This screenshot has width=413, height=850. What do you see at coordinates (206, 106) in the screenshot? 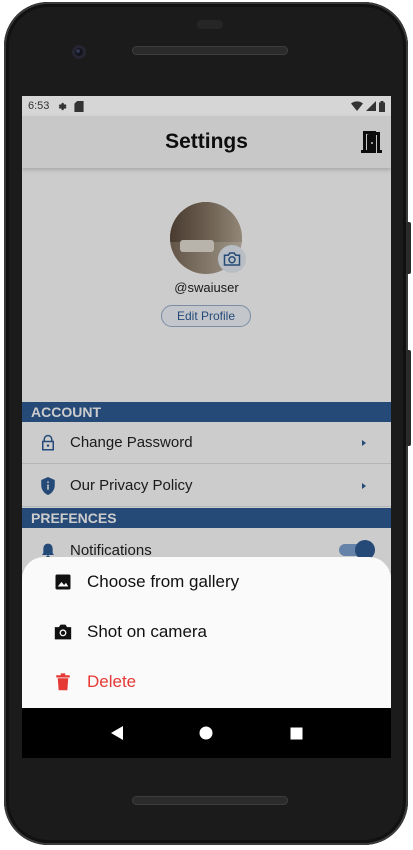
I see `status-bar: 6:53` at bounding box center [206, 106].